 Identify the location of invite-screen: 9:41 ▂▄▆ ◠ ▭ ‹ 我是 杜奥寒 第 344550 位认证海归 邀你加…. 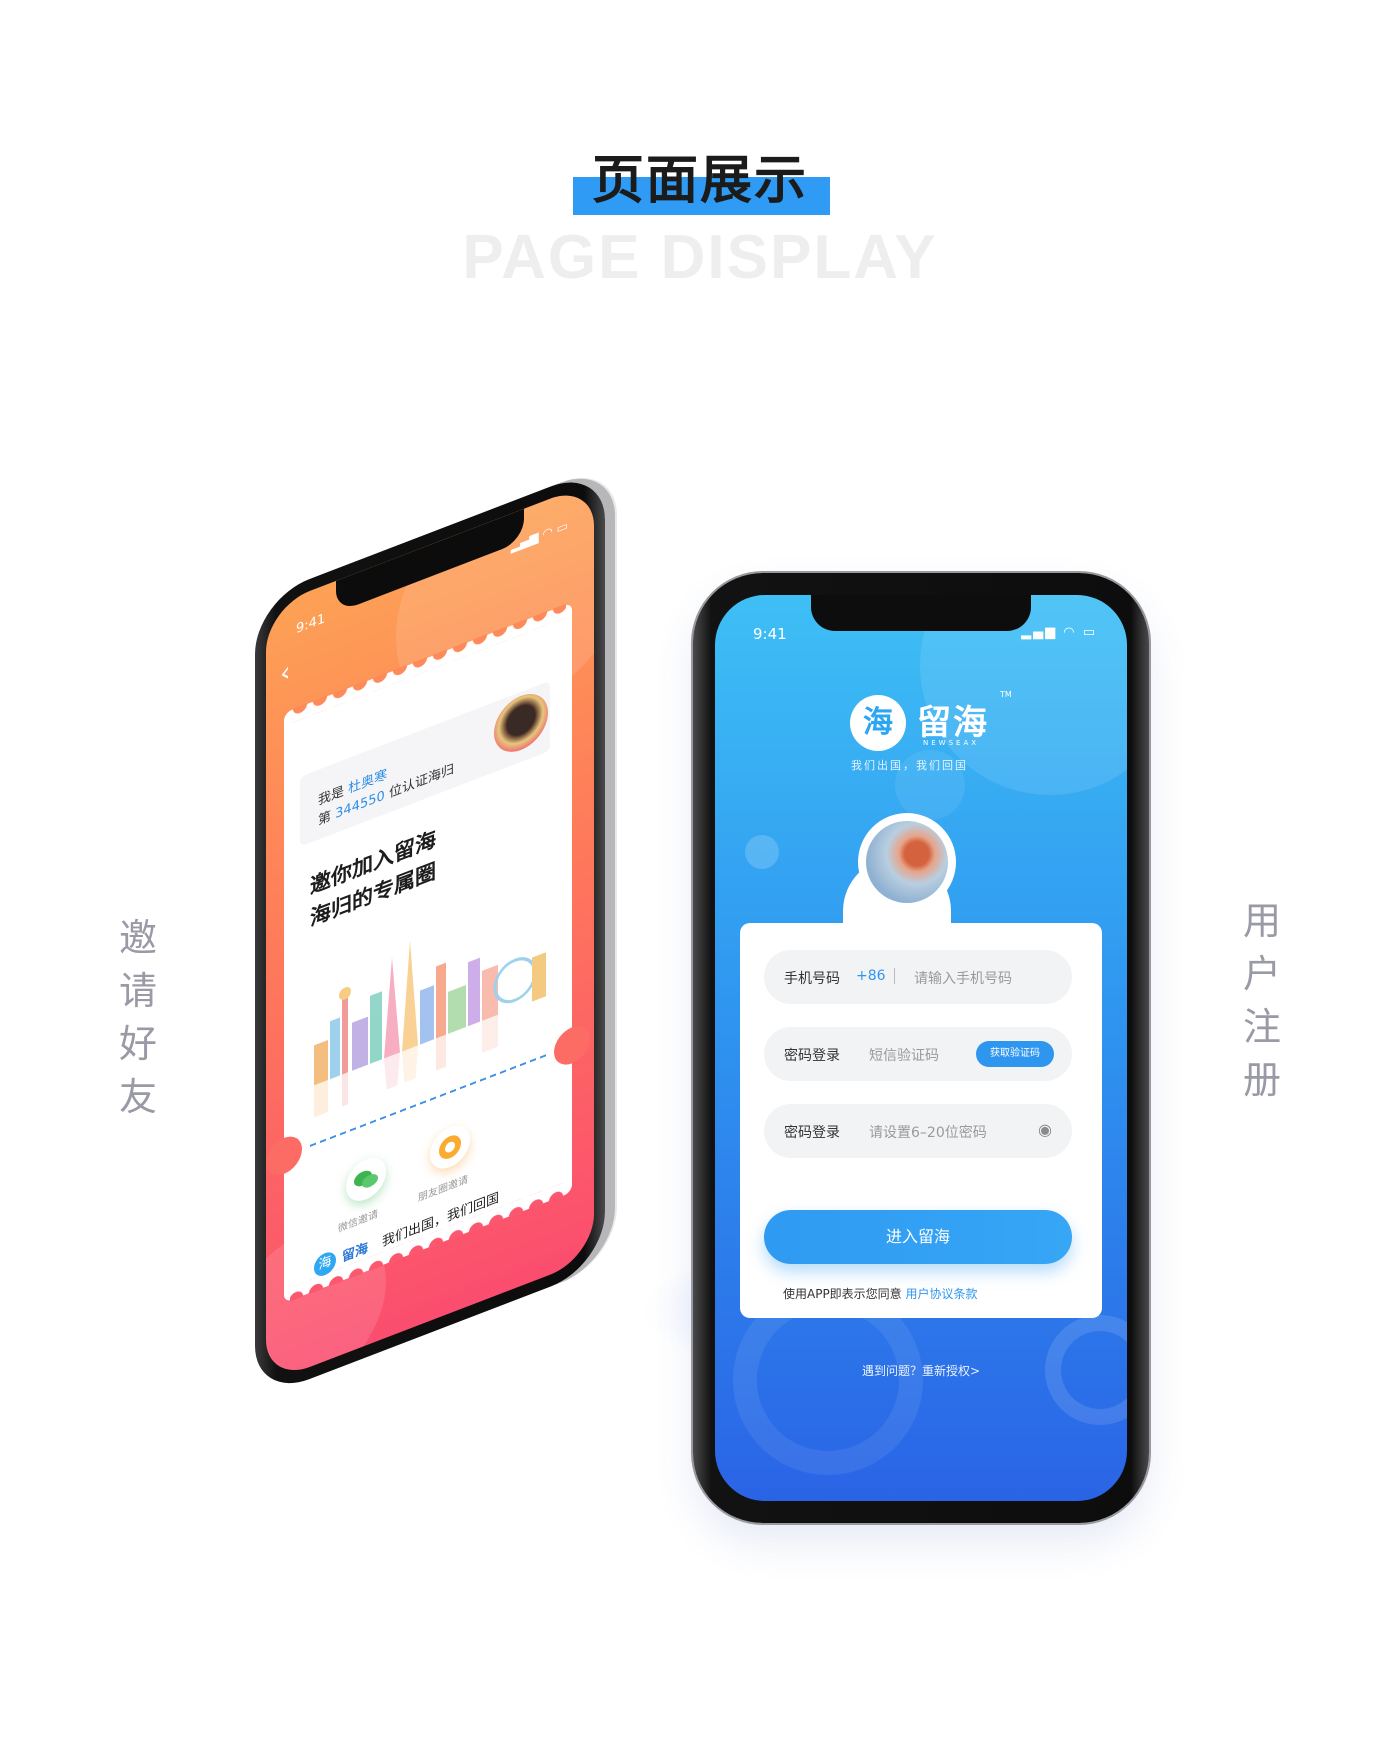
(430, 932).